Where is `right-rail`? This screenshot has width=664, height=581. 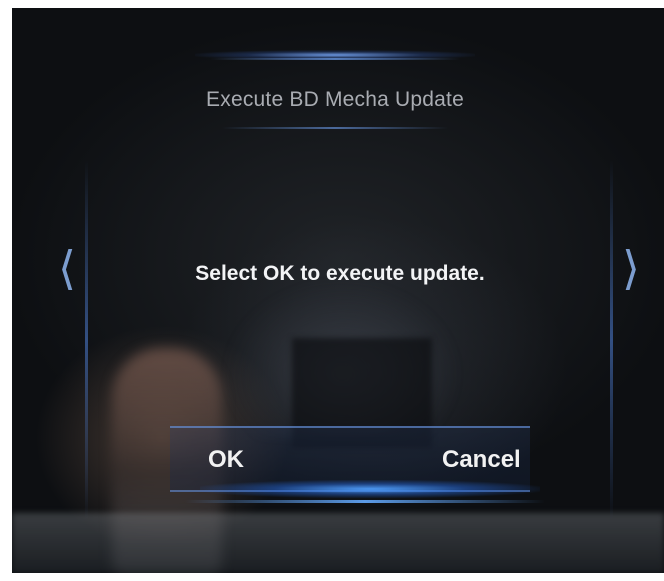
right-rail is located at coordinates (611, 340).